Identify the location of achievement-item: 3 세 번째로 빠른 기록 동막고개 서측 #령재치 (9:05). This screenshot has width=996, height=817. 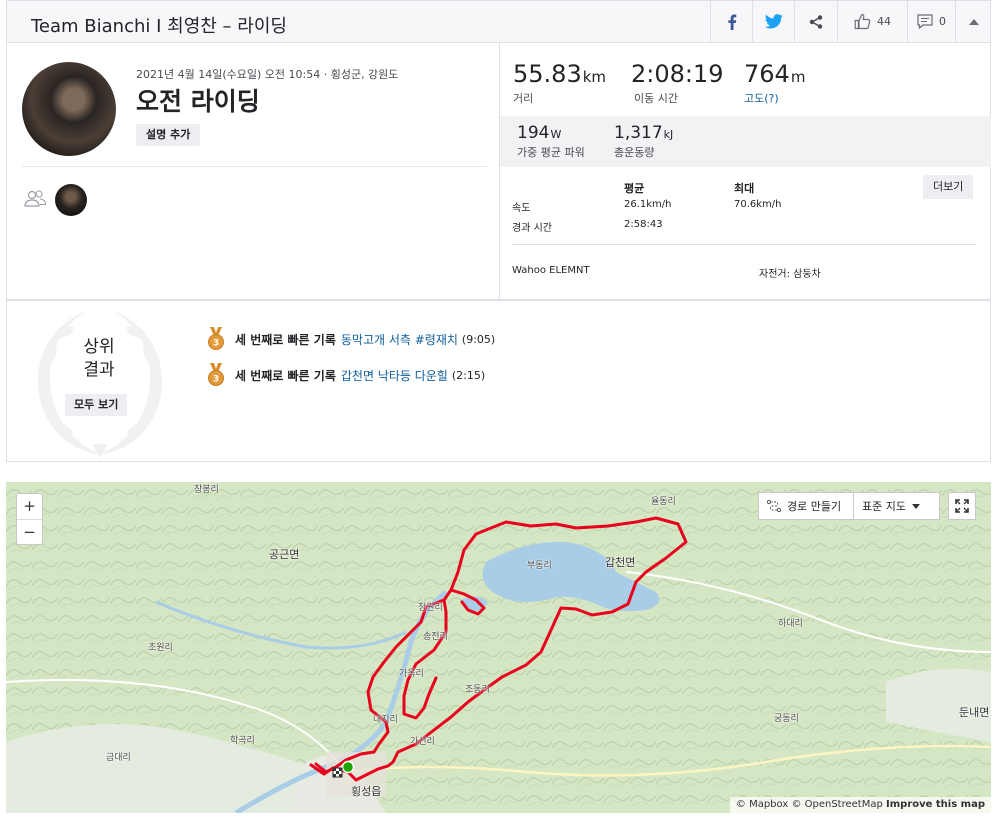
(351, 339).